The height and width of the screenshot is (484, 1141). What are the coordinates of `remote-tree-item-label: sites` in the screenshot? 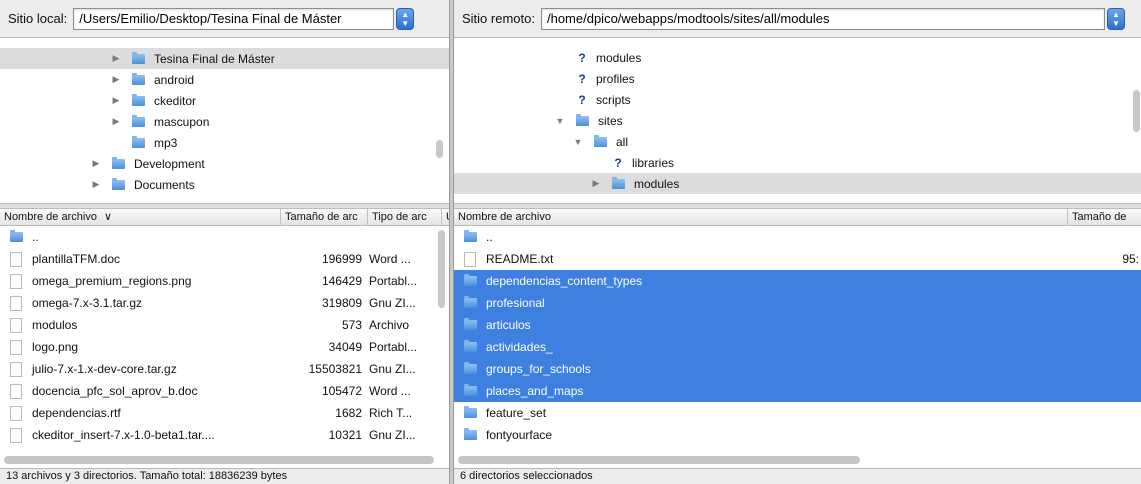 It's located at (610, 120).